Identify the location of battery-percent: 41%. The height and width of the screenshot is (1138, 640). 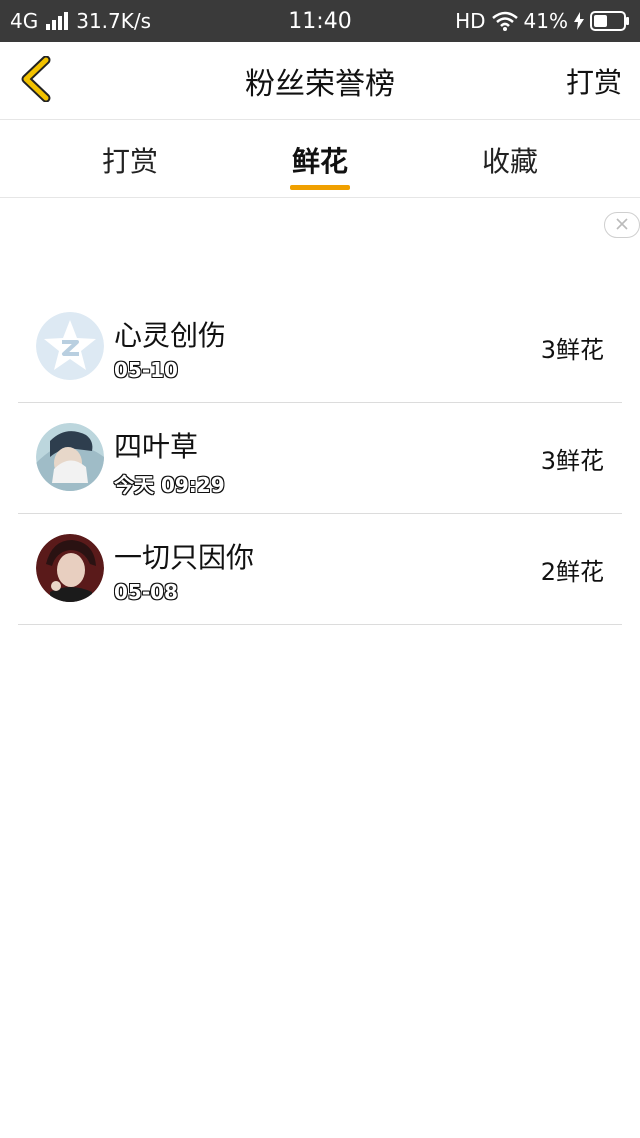
(545, 21).